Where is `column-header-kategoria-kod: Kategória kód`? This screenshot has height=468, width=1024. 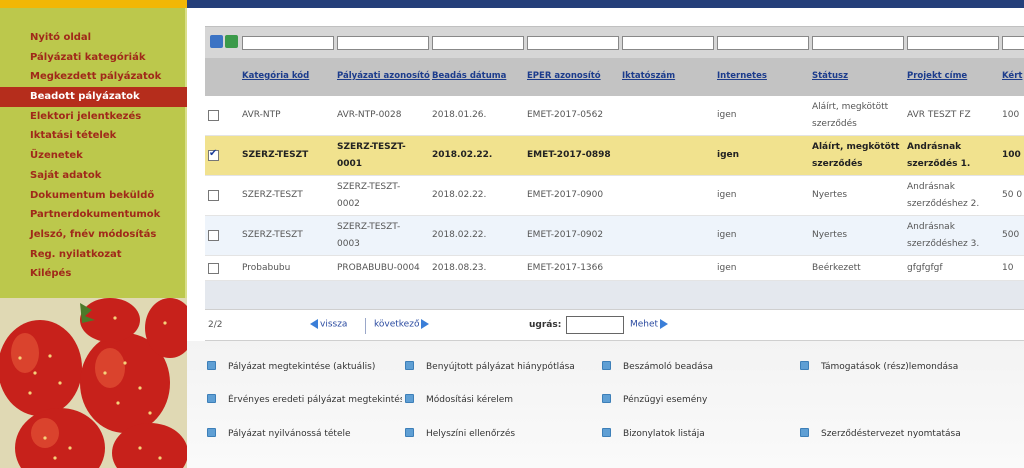
column-header-kategoria-kod: Kategória kód is located at coordinates (275, 76).